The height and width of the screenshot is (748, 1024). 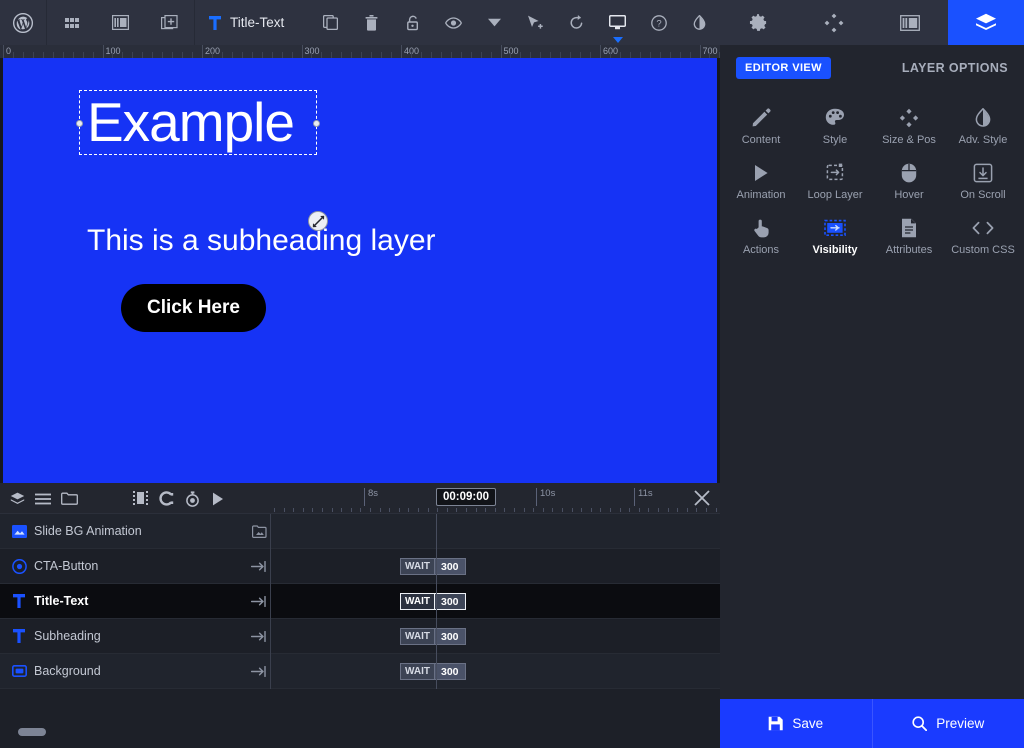 I want to click on editor-view-button: EDITOR VIEW, so click(x=783, y=67).